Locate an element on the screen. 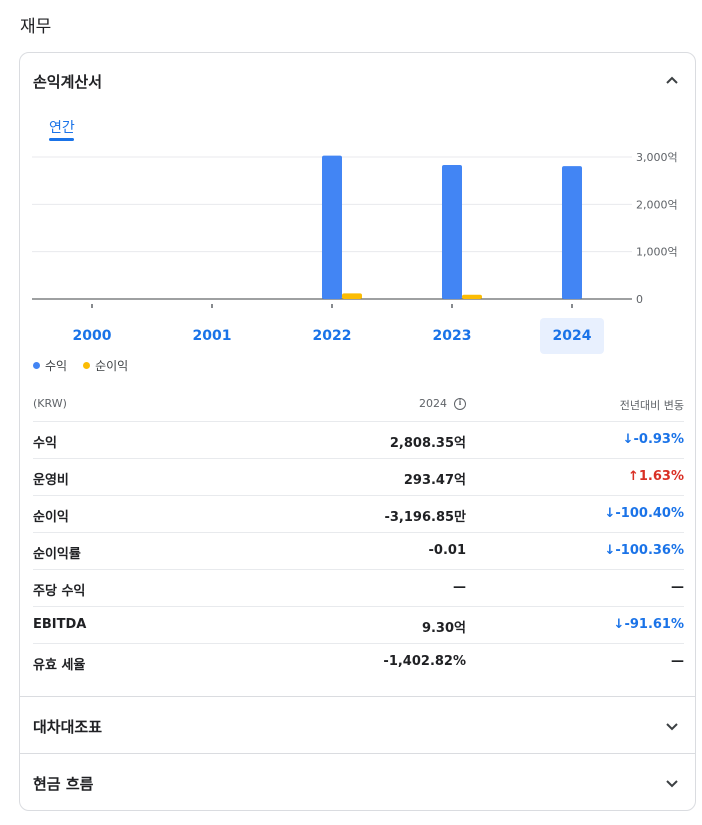 This screenshot has height=825, width=702. table-row: 순이익률 -0.01 ↓-100.36% is located at coordinates (358, 550).